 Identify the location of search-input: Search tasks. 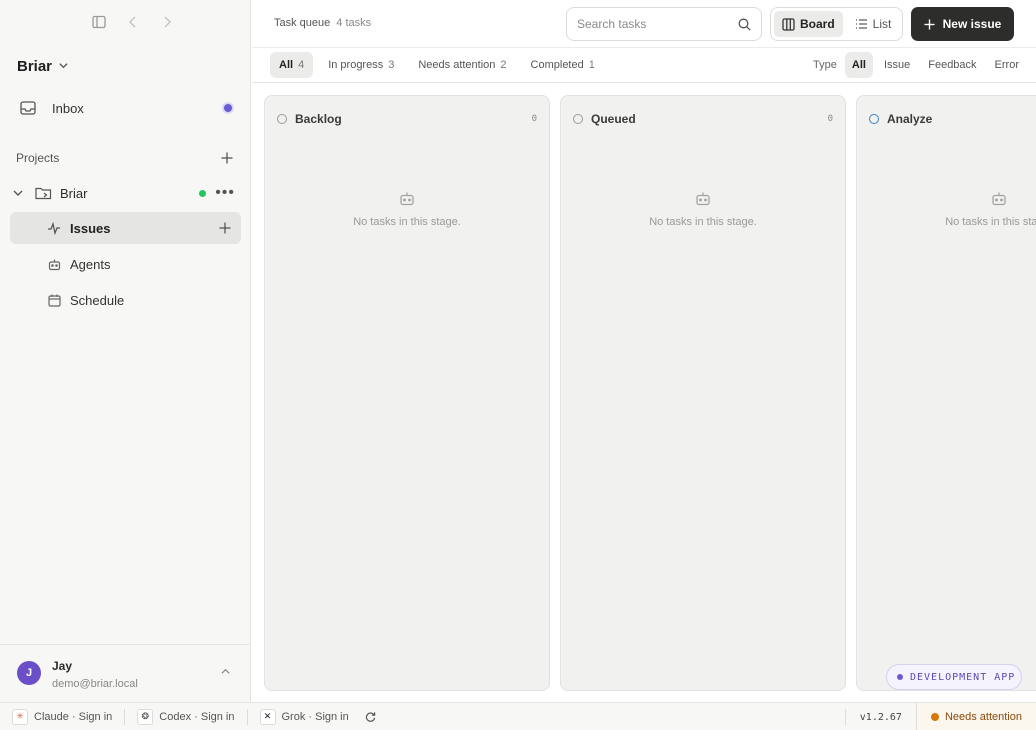
(657, 24).